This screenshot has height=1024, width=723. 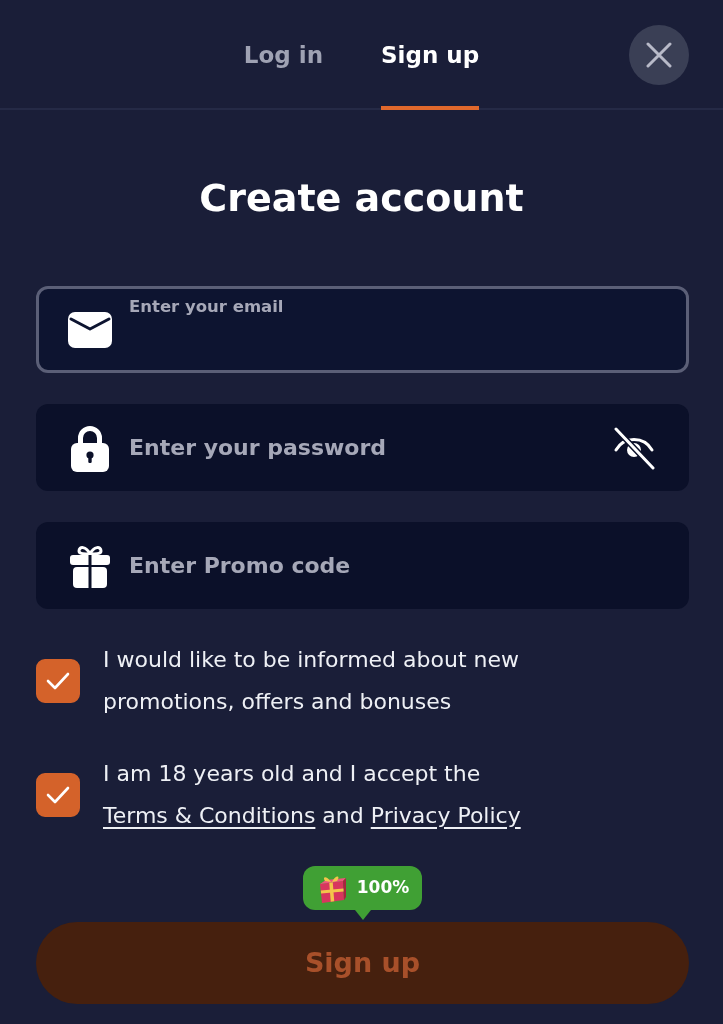 I want to click on promo-code-field: Enter Promo code, so click(x=362, y=565).